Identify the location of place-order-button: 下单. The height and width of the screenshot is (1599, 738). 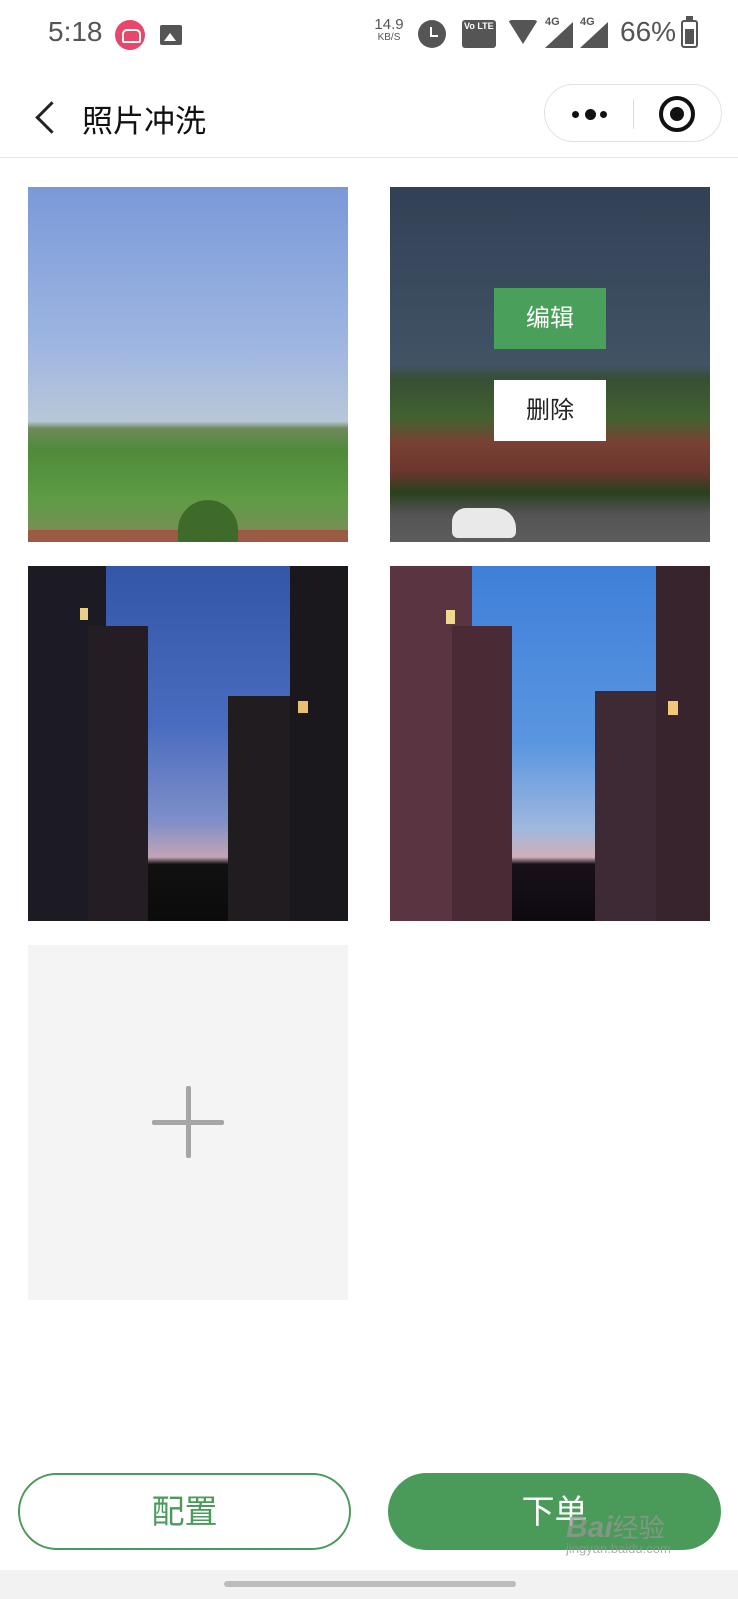
(554, 1511).